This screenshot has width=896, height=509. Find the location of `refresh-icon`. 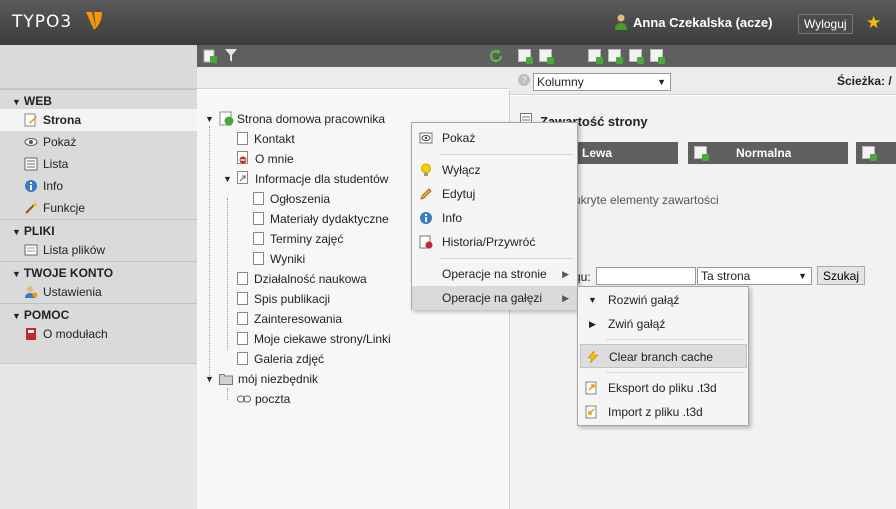

refresh-icon is located at coordinates (496, 56).